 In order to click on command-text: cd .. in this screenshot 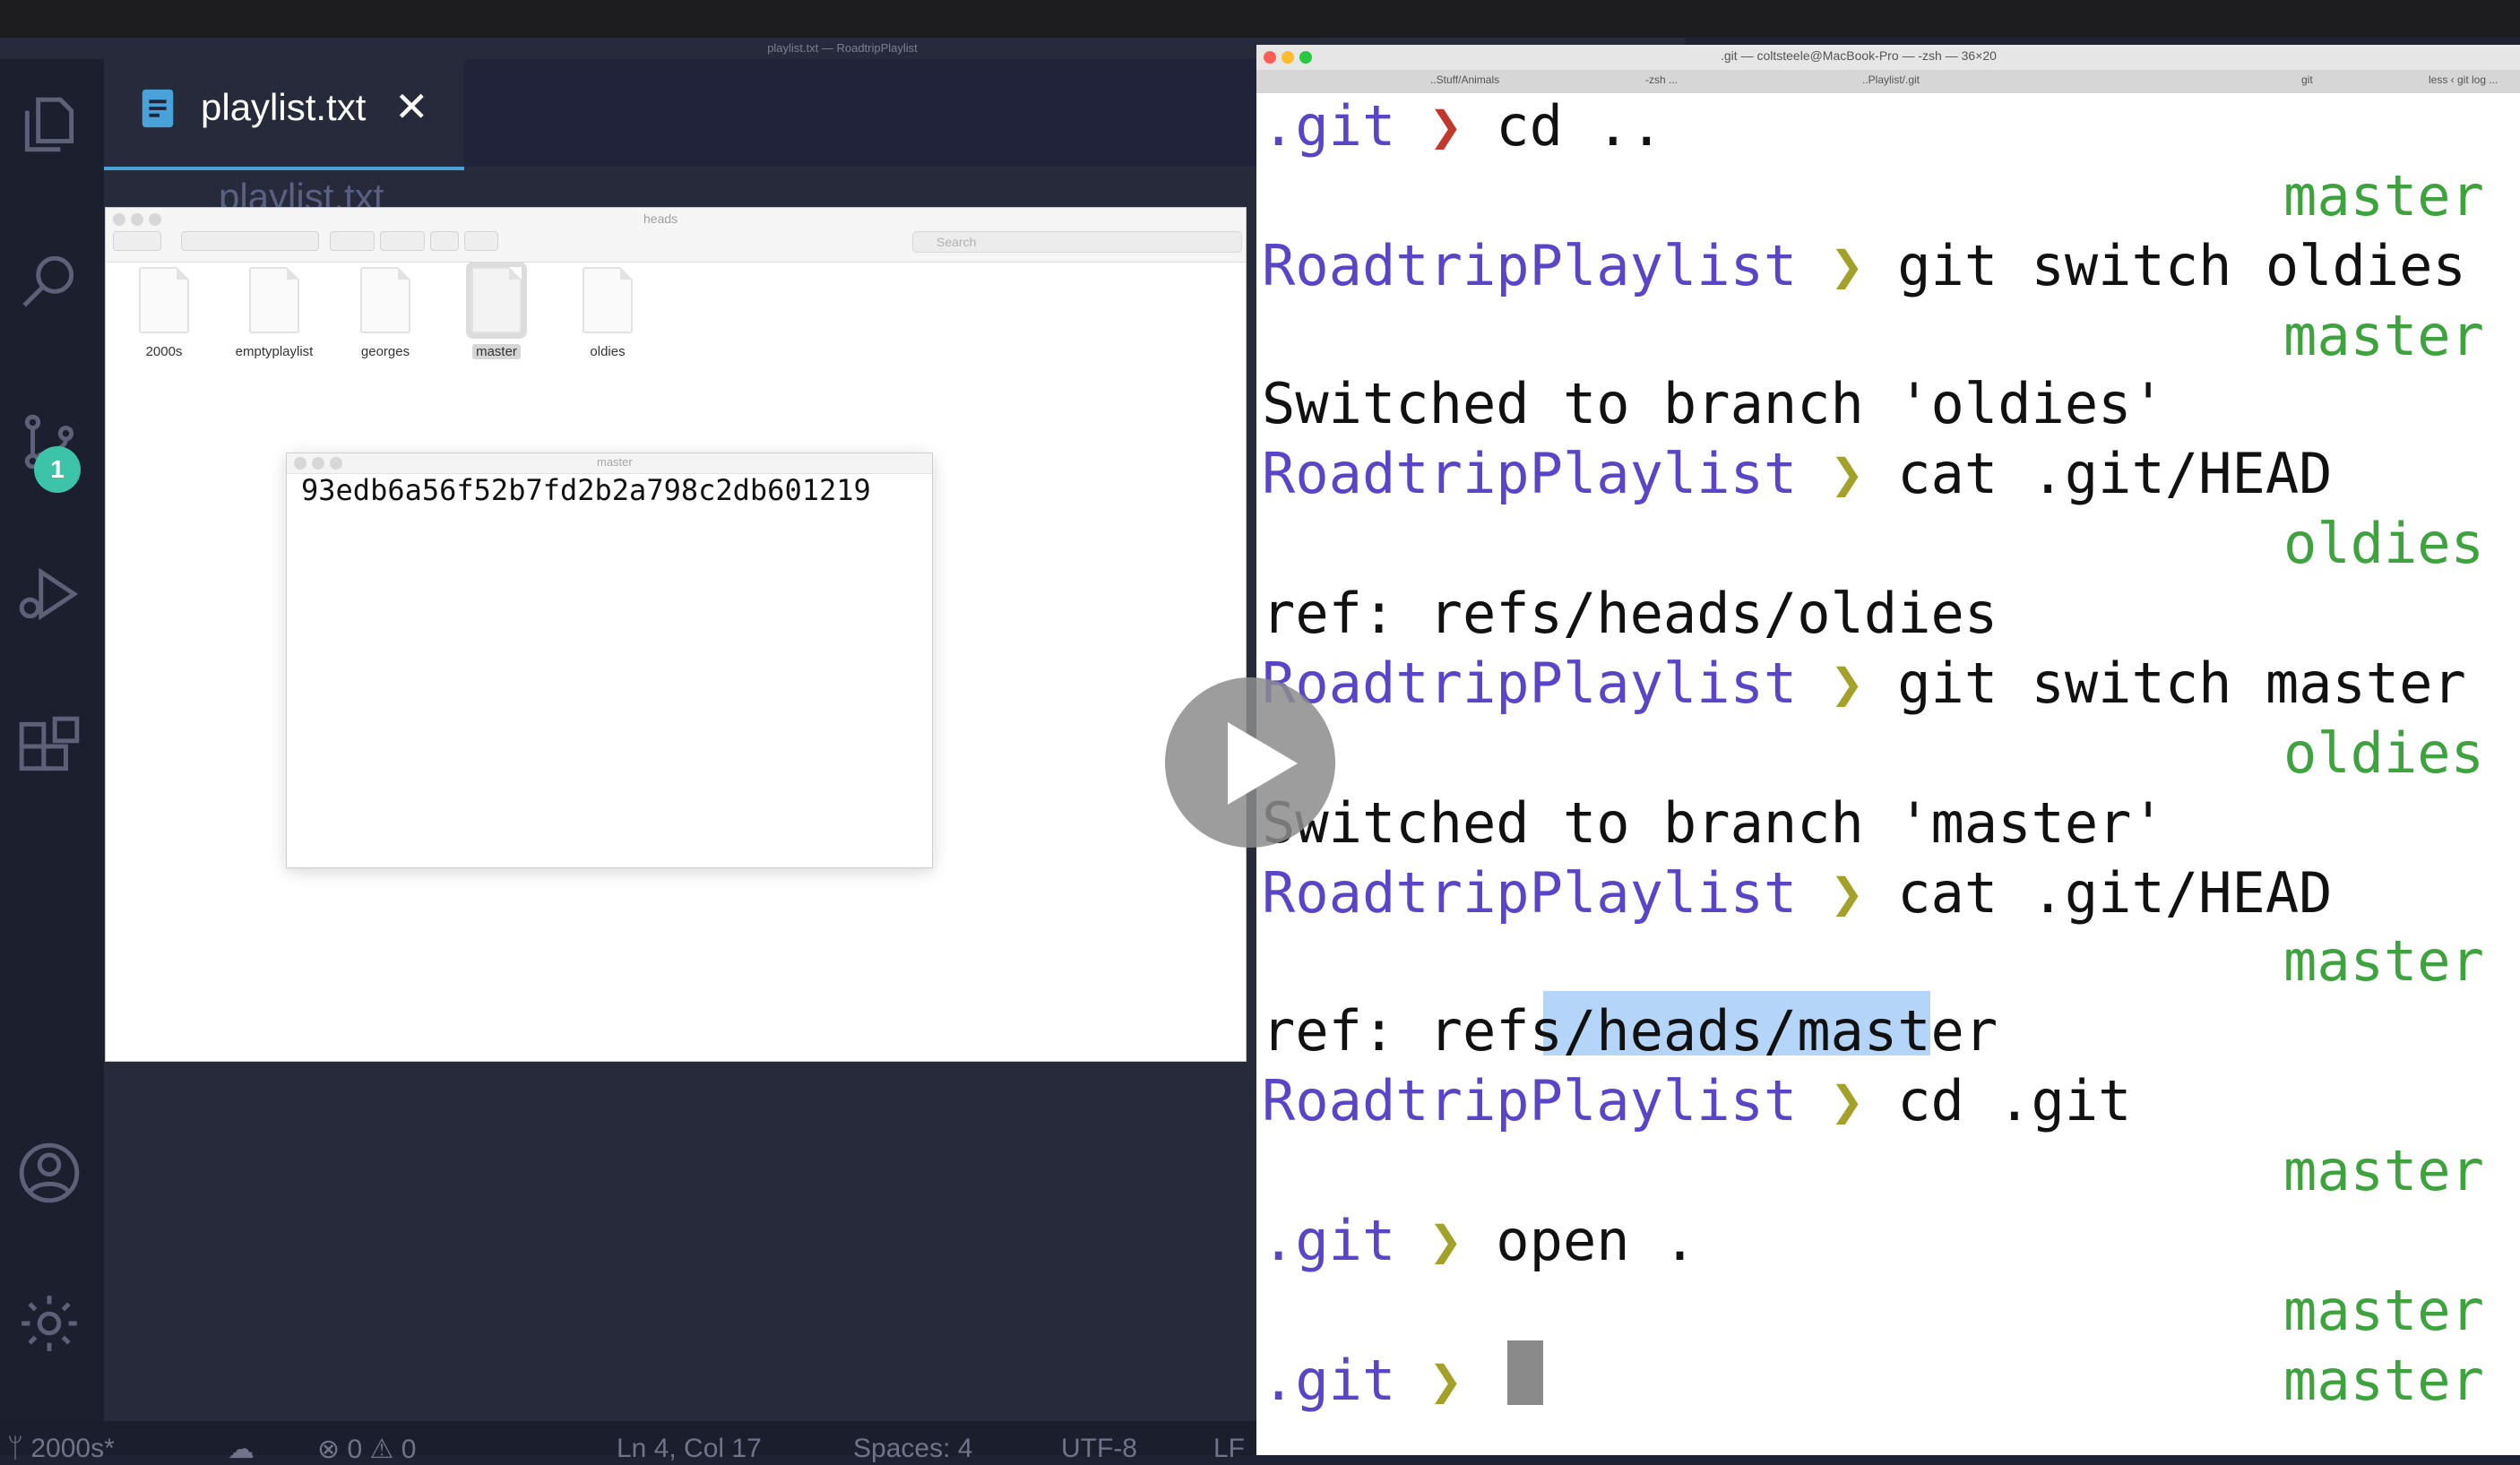, I will do `click(1562, 126)`.